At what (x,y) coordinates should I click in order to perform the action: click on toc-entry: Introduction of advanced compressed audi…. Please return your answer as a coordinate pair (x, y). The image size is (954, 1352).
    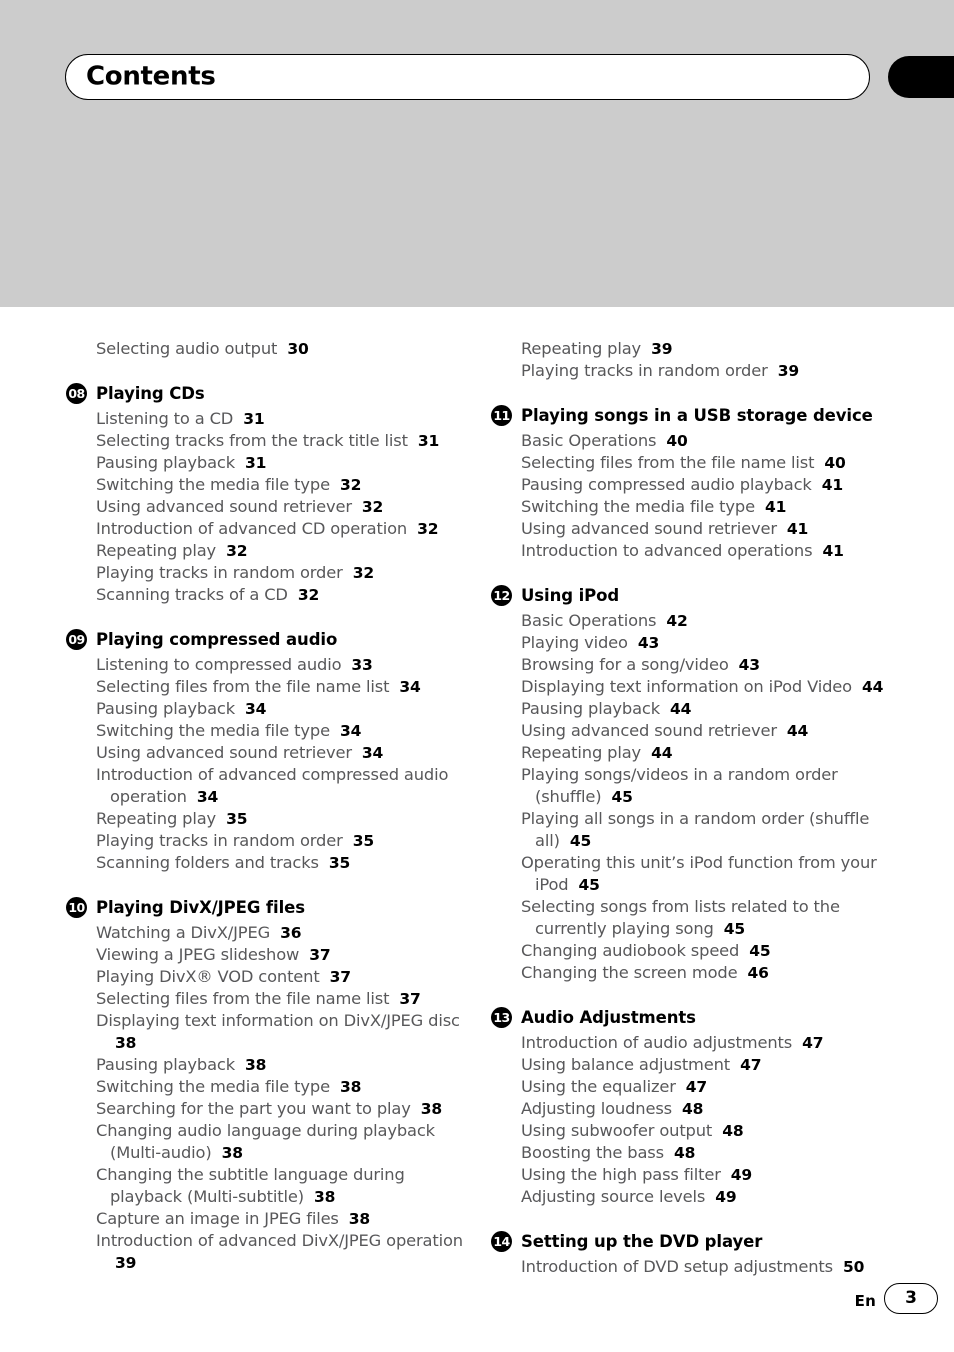
    Looking at the image, I should click on (281, 786).